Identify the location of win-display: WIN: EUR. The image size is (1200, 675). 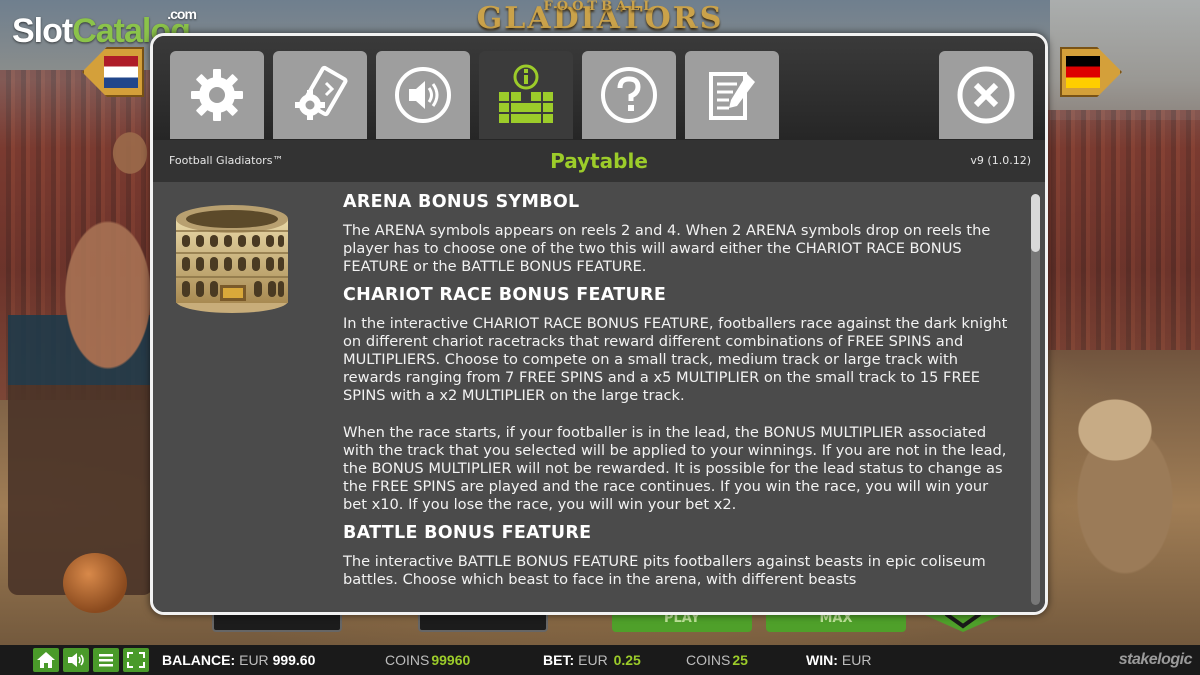
(838, 660).